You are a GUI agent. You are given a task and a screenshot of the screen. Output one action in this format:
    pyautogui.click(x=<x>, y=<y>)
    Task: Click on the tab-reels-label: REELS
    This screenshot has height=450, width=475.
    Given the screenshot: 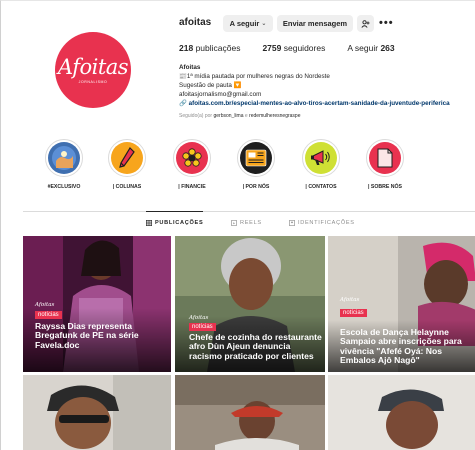 What is the action you would take?
    pyautogui.click(x=251, y=223)
    